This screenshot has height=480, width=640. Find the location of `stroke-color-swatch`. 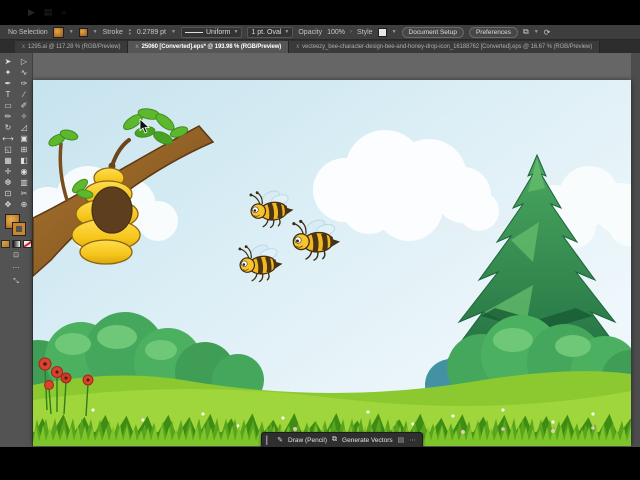

stroke-color-swatch is located at coordinates (83, 32).